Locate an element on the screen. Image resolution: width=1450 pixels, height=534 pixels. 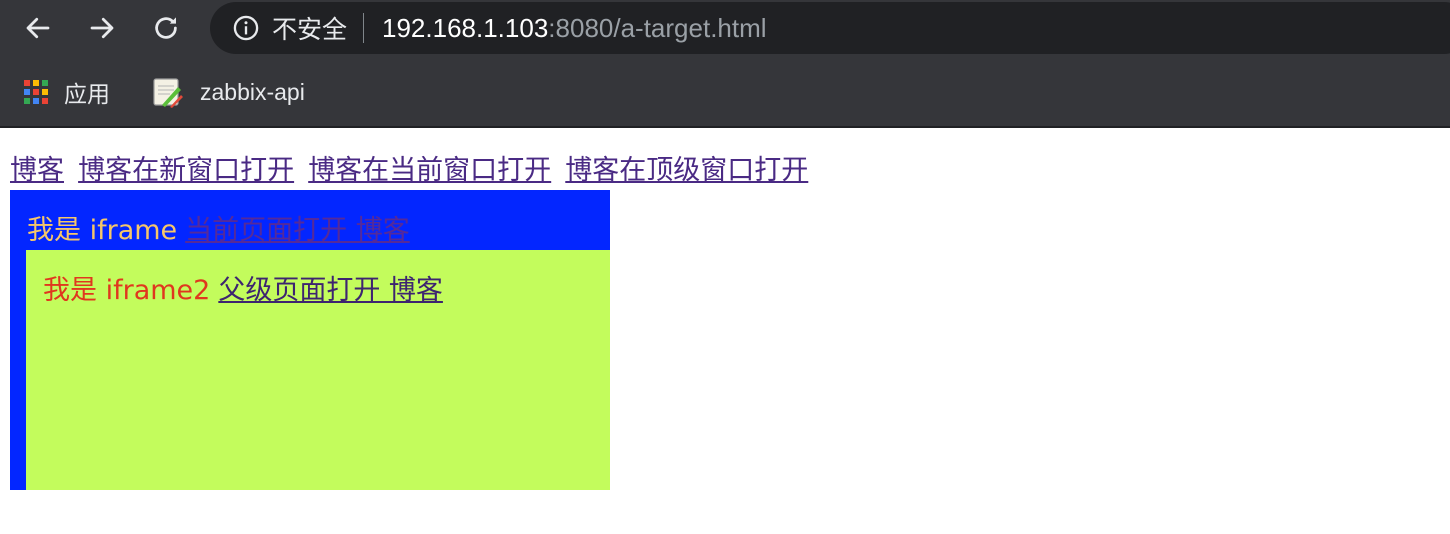
notebook-icon is located at coordinates (168, 93).